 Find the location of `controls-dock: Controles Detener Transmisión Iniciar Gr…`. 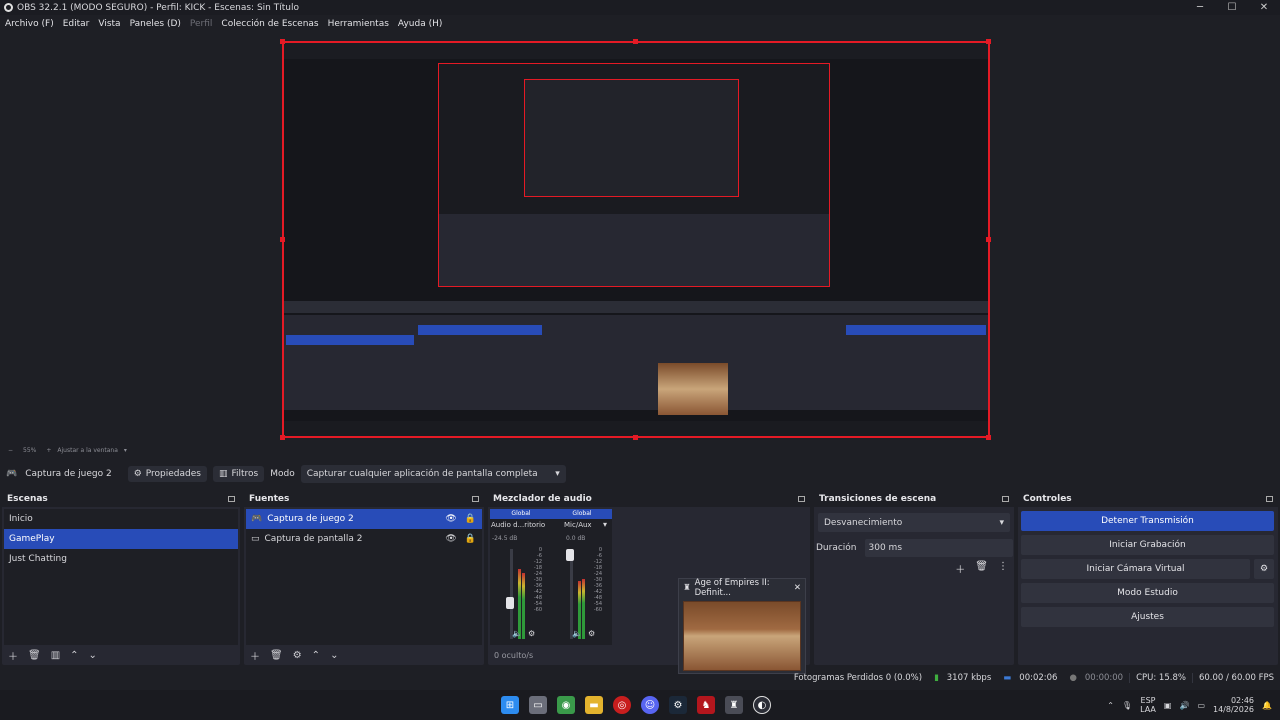

controls-dock: Controles Detener Transmisión Iniciar Gr… is located at coordinates (1148, 578).